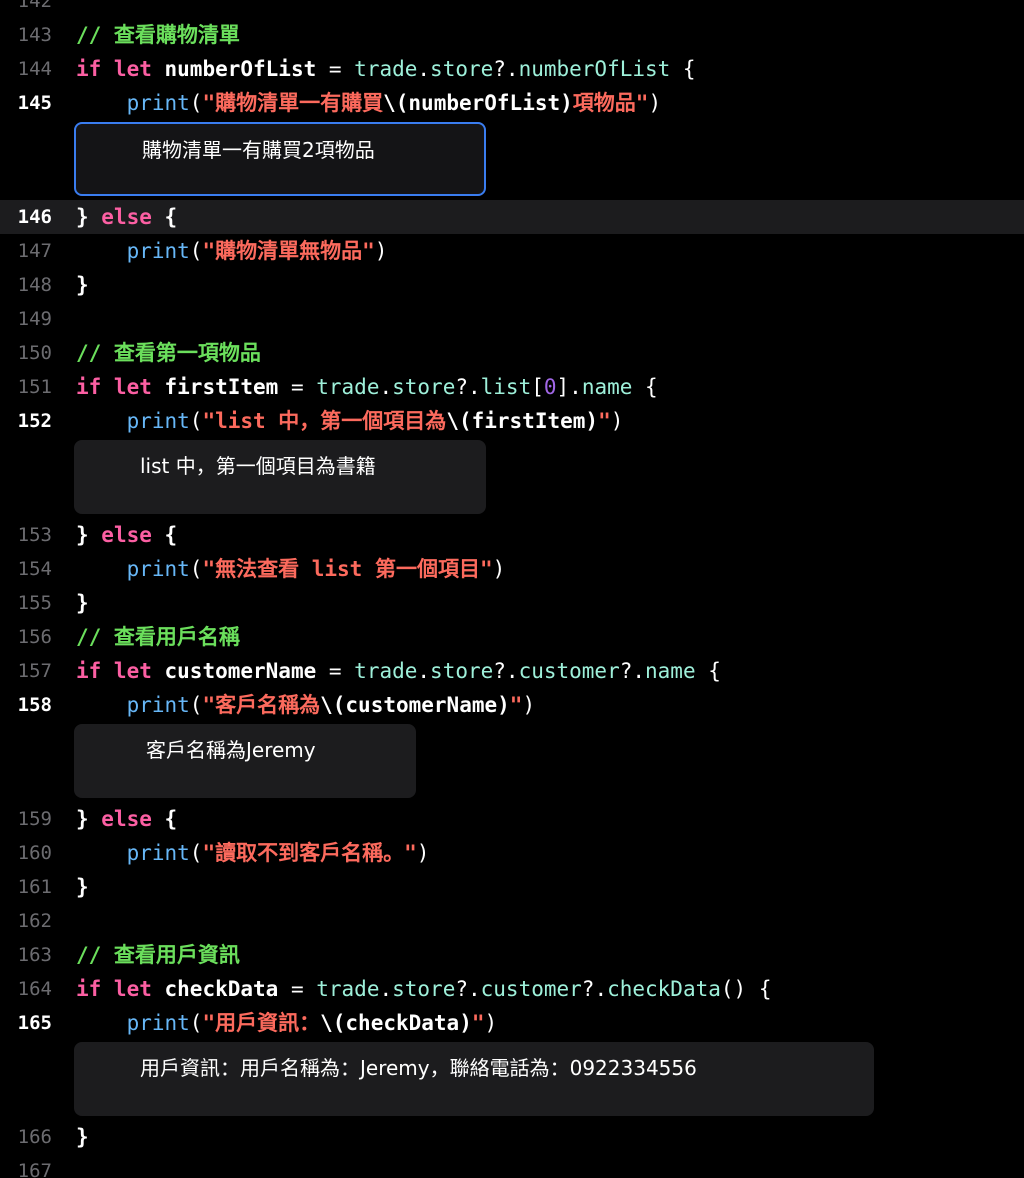 This screenshot has height=1178, width=1024. I want to click on inline-result-output: 購物清單一有購買2項物品, so click(280, 159).